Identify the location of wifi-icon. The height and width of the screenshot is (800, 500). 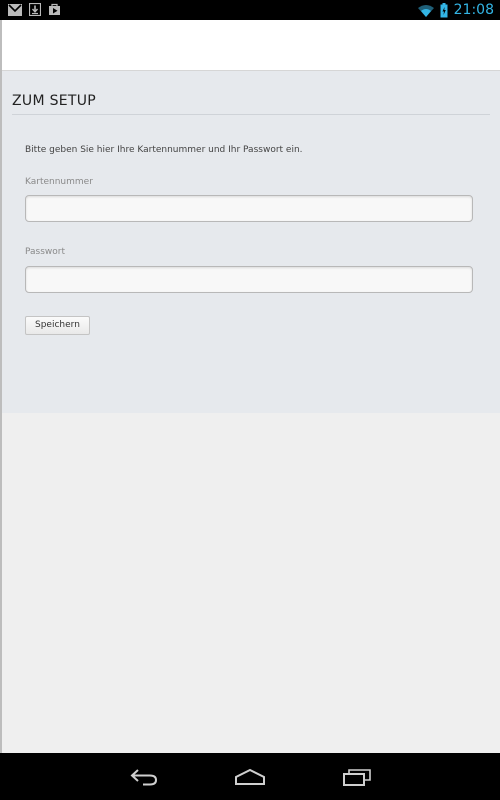
(425, 10).